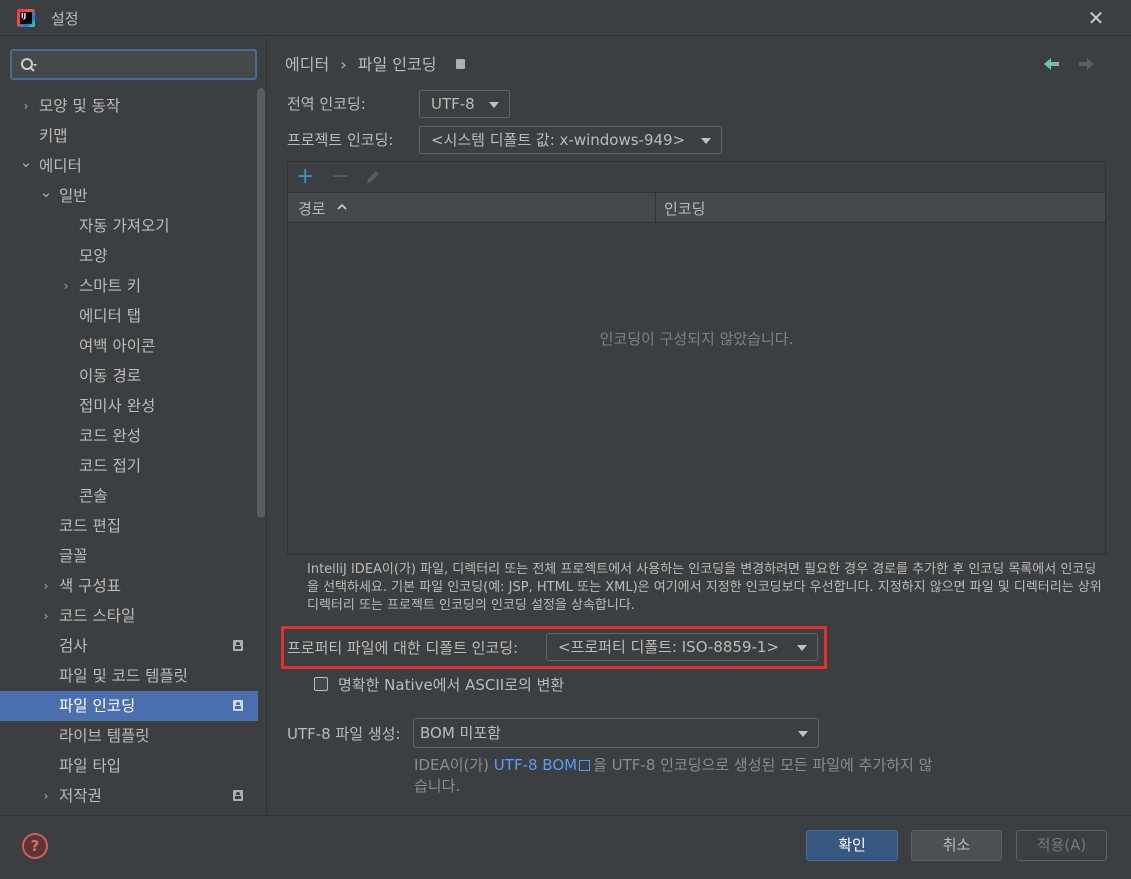 This screenshot has width=1131, height=879. I want to click on sidebar-item-label: 자동 가져오기, so click(124, 226).